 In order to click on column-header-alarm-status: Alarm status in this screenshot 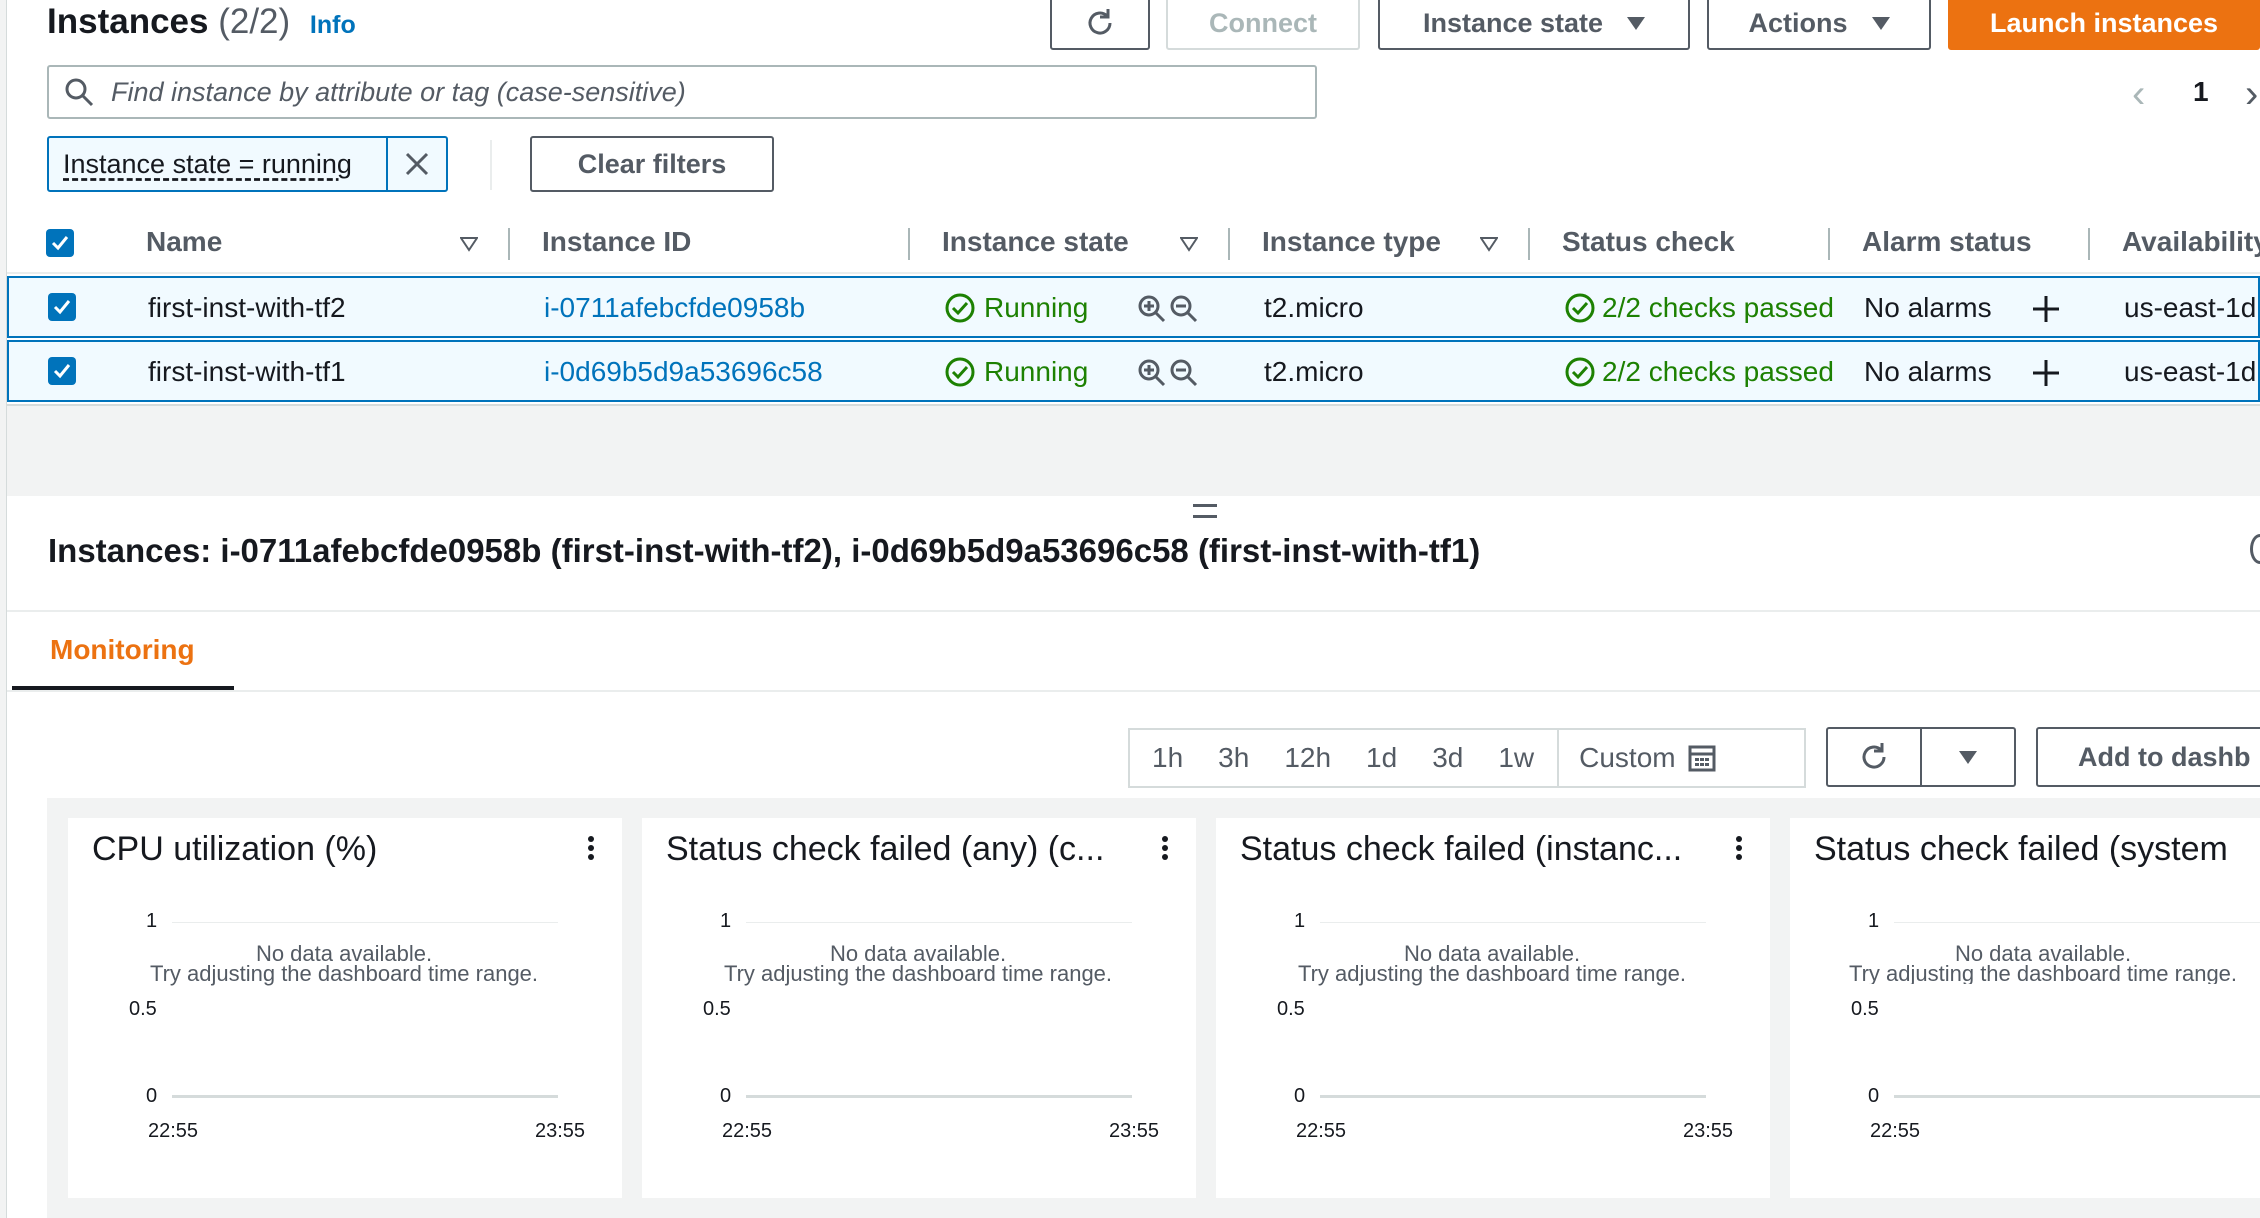, I will do `click(1947, 242)`.